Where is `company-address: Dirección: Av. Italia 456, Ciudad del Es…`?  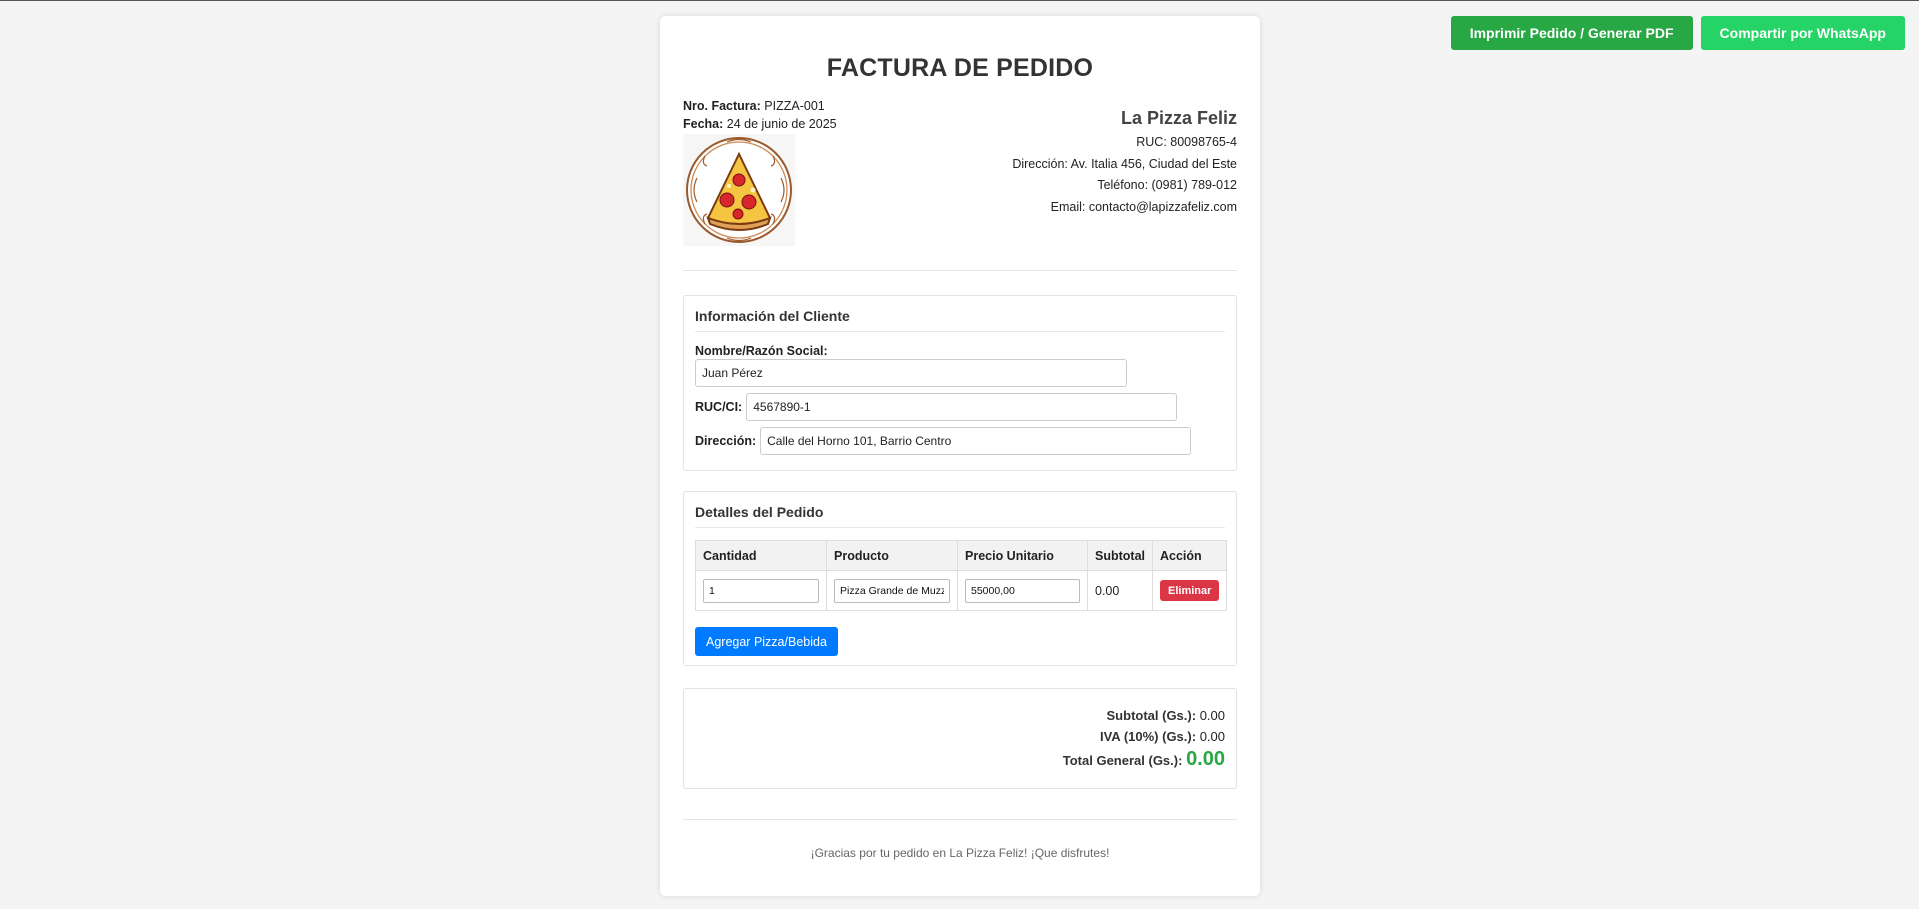 company-address: Dirección: Av. Italia 456, Ciudad del Es… is located at coordinates (1124, 163).